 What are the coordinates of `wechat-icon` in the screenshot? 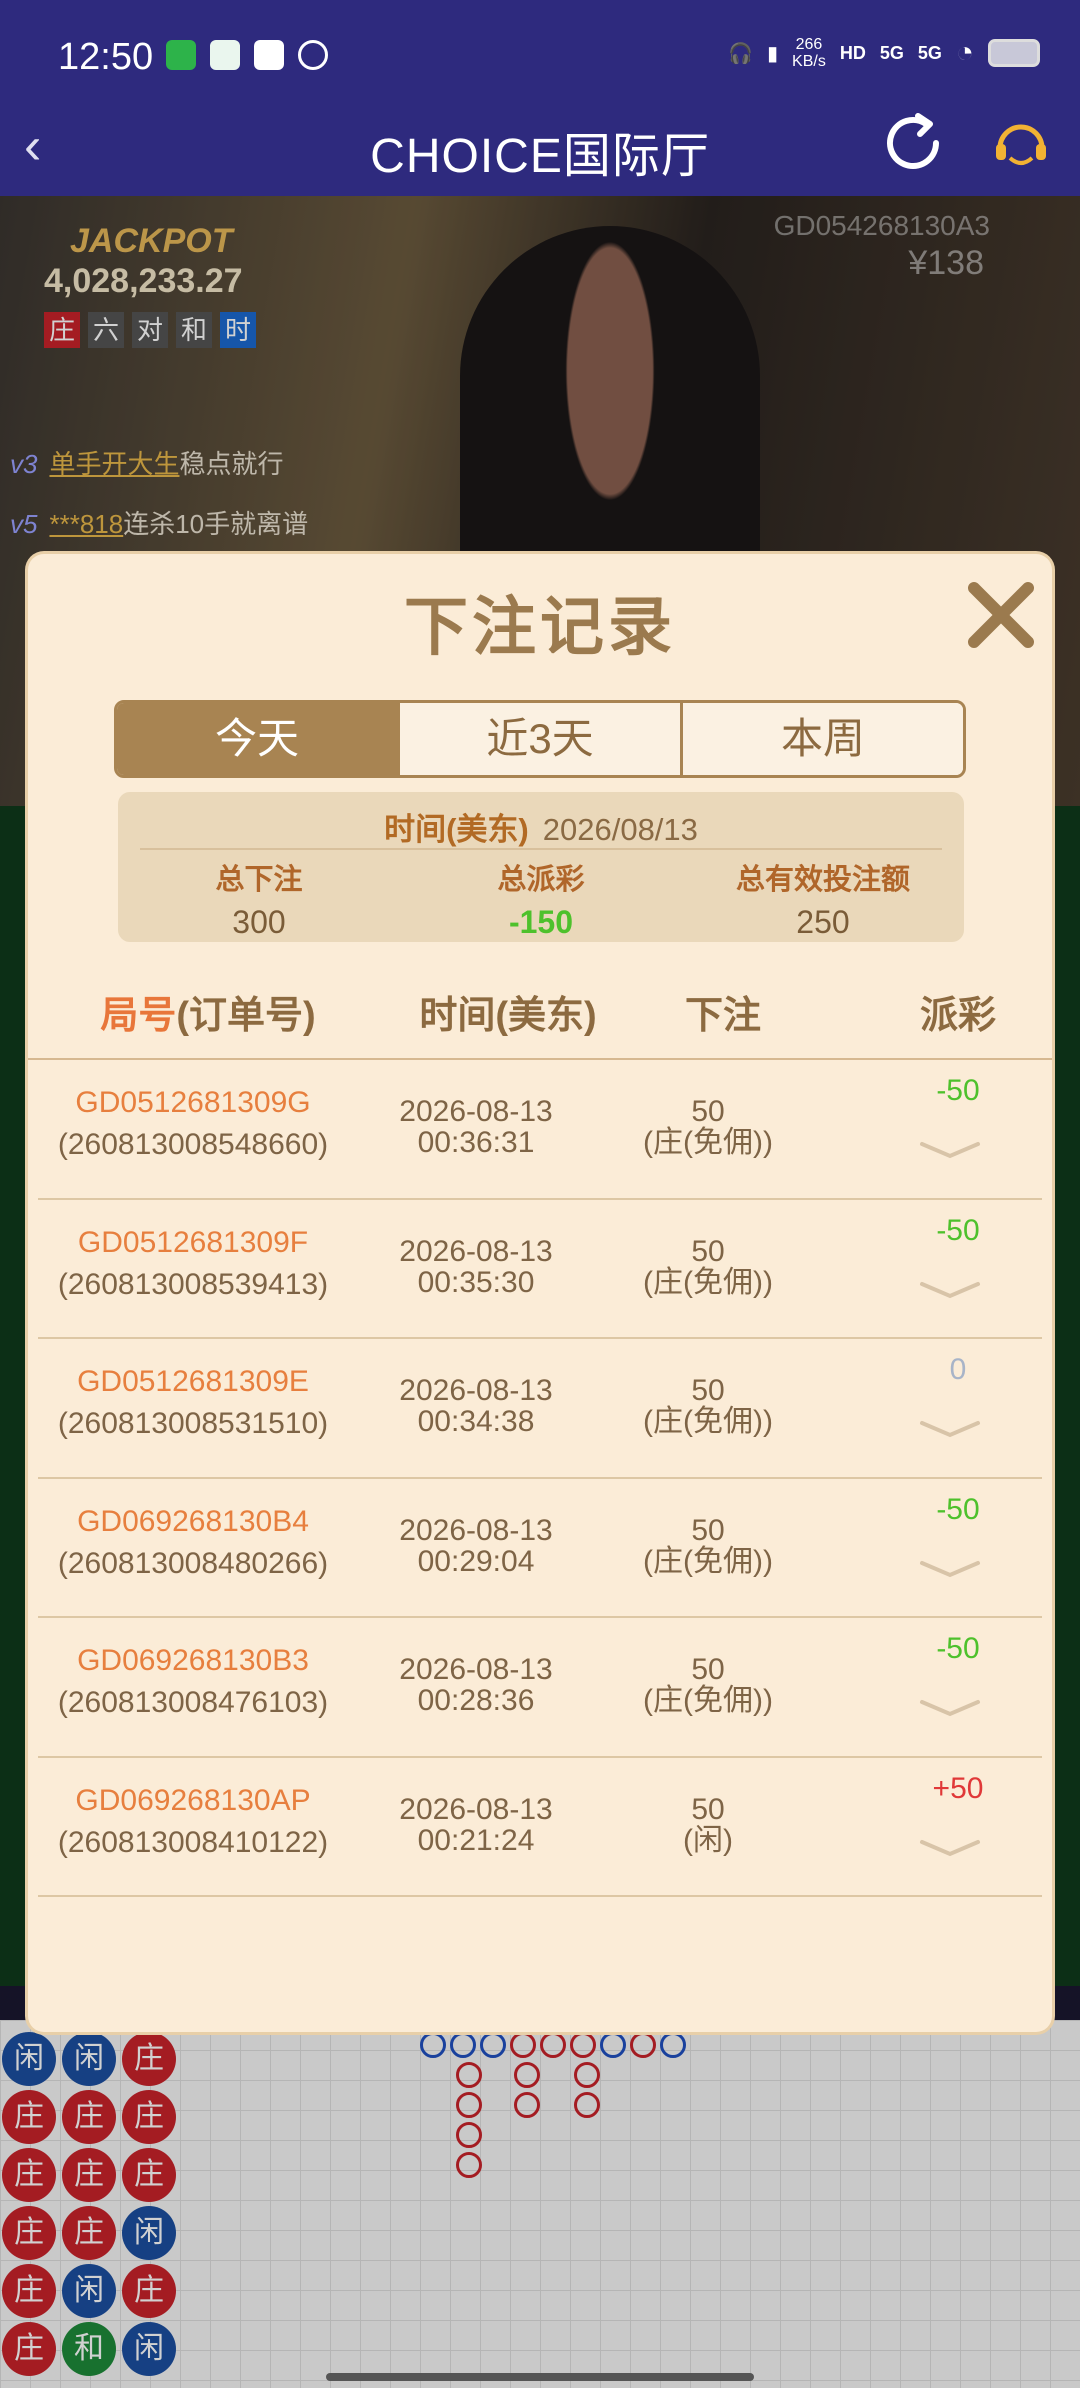 It's located at (181, 55).